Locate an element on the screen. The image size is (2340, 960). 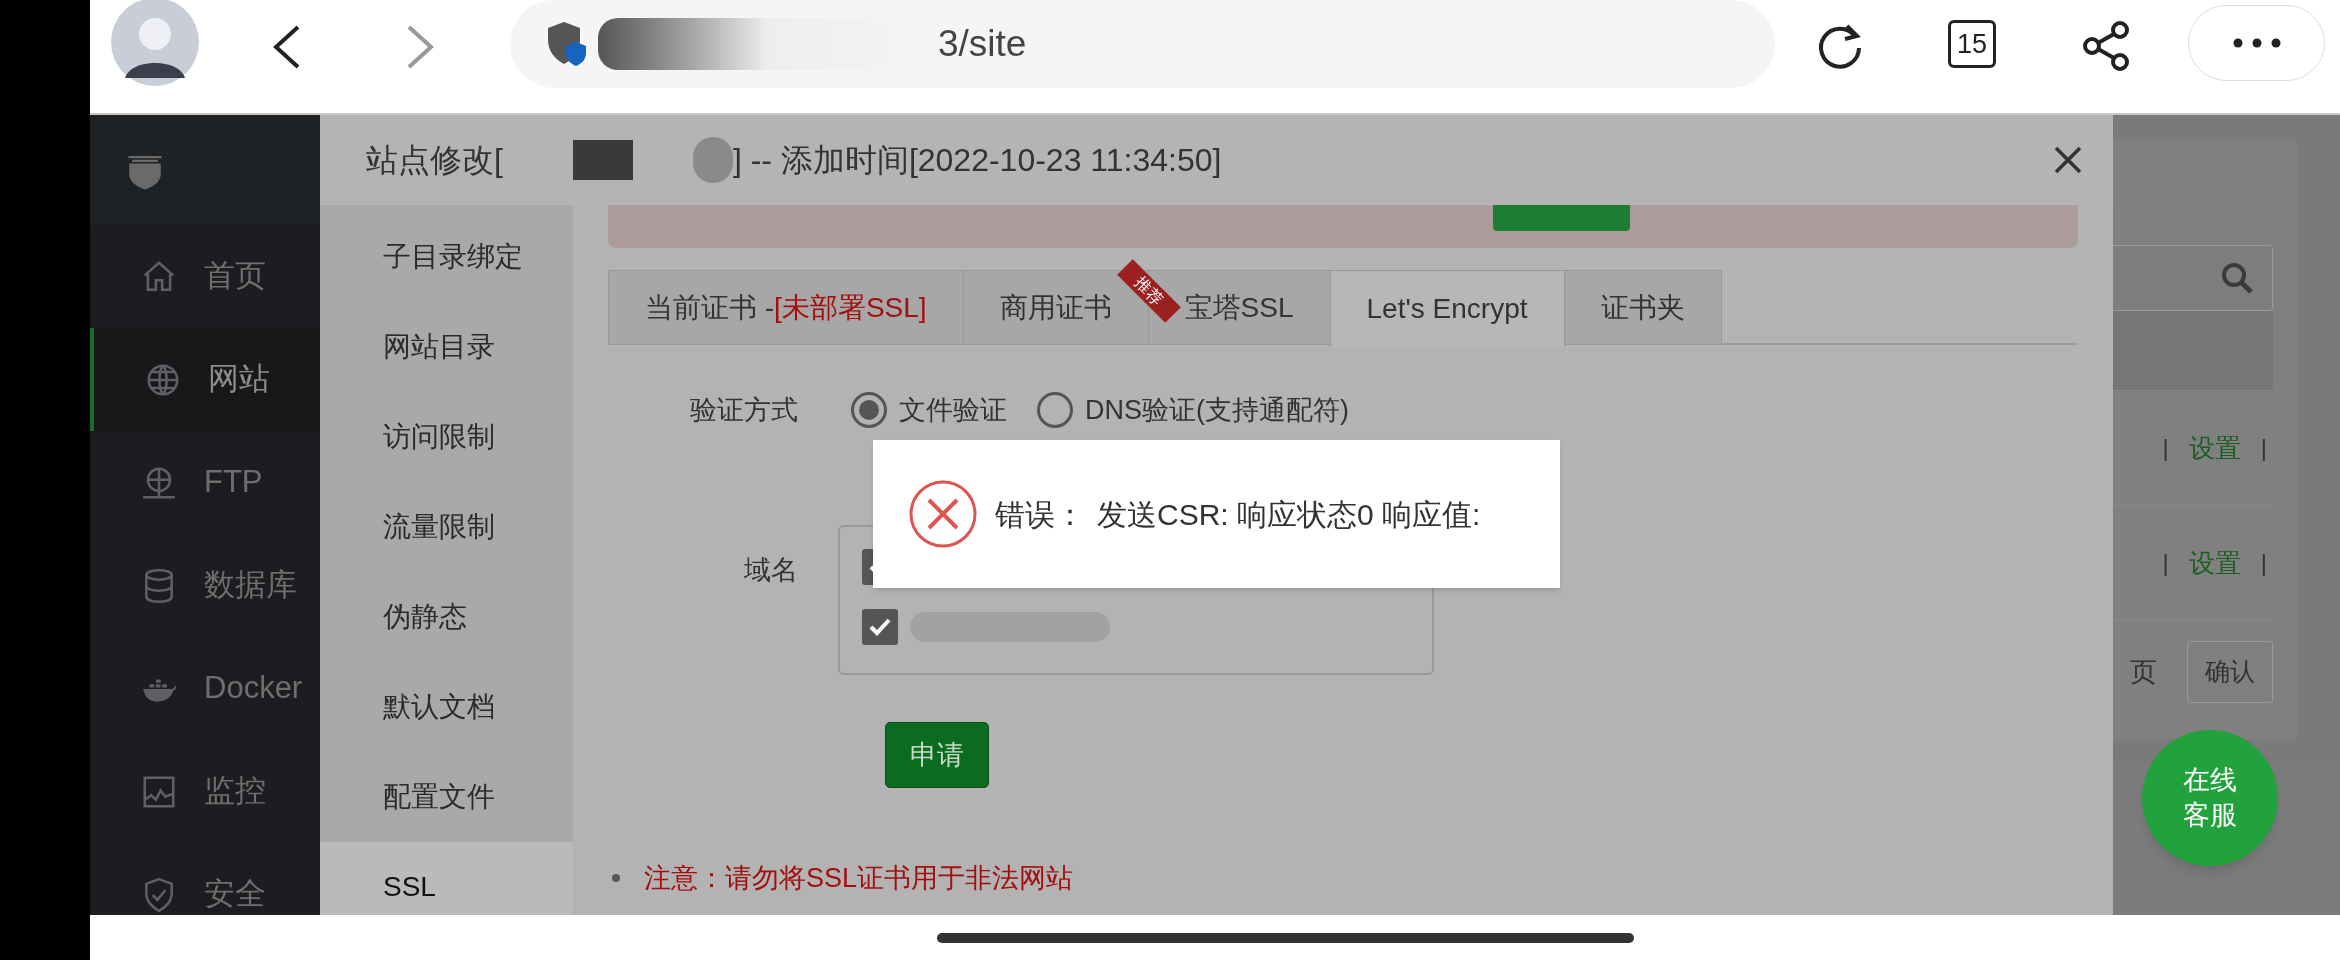
dialog-title: 站点修改[ is located at coordinates (434, 160).